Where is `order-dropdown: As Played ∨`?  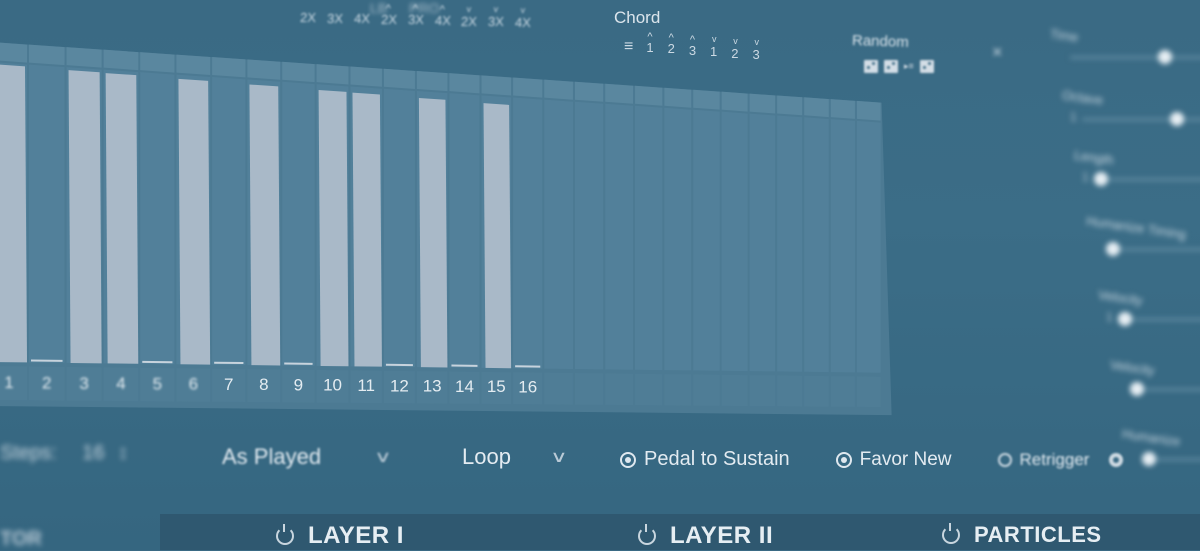 order-dropdown: As Played ∨ is located at coordinates (305, 457).